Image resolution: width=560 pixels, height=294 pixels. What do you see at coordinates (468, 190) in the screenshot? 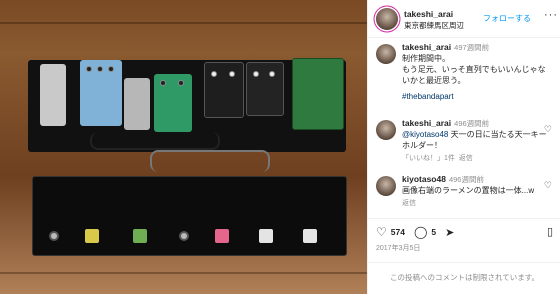
I see `comment-text: 画像右端のラーメンの置物は一体...w` at bounding box center [468, 190].